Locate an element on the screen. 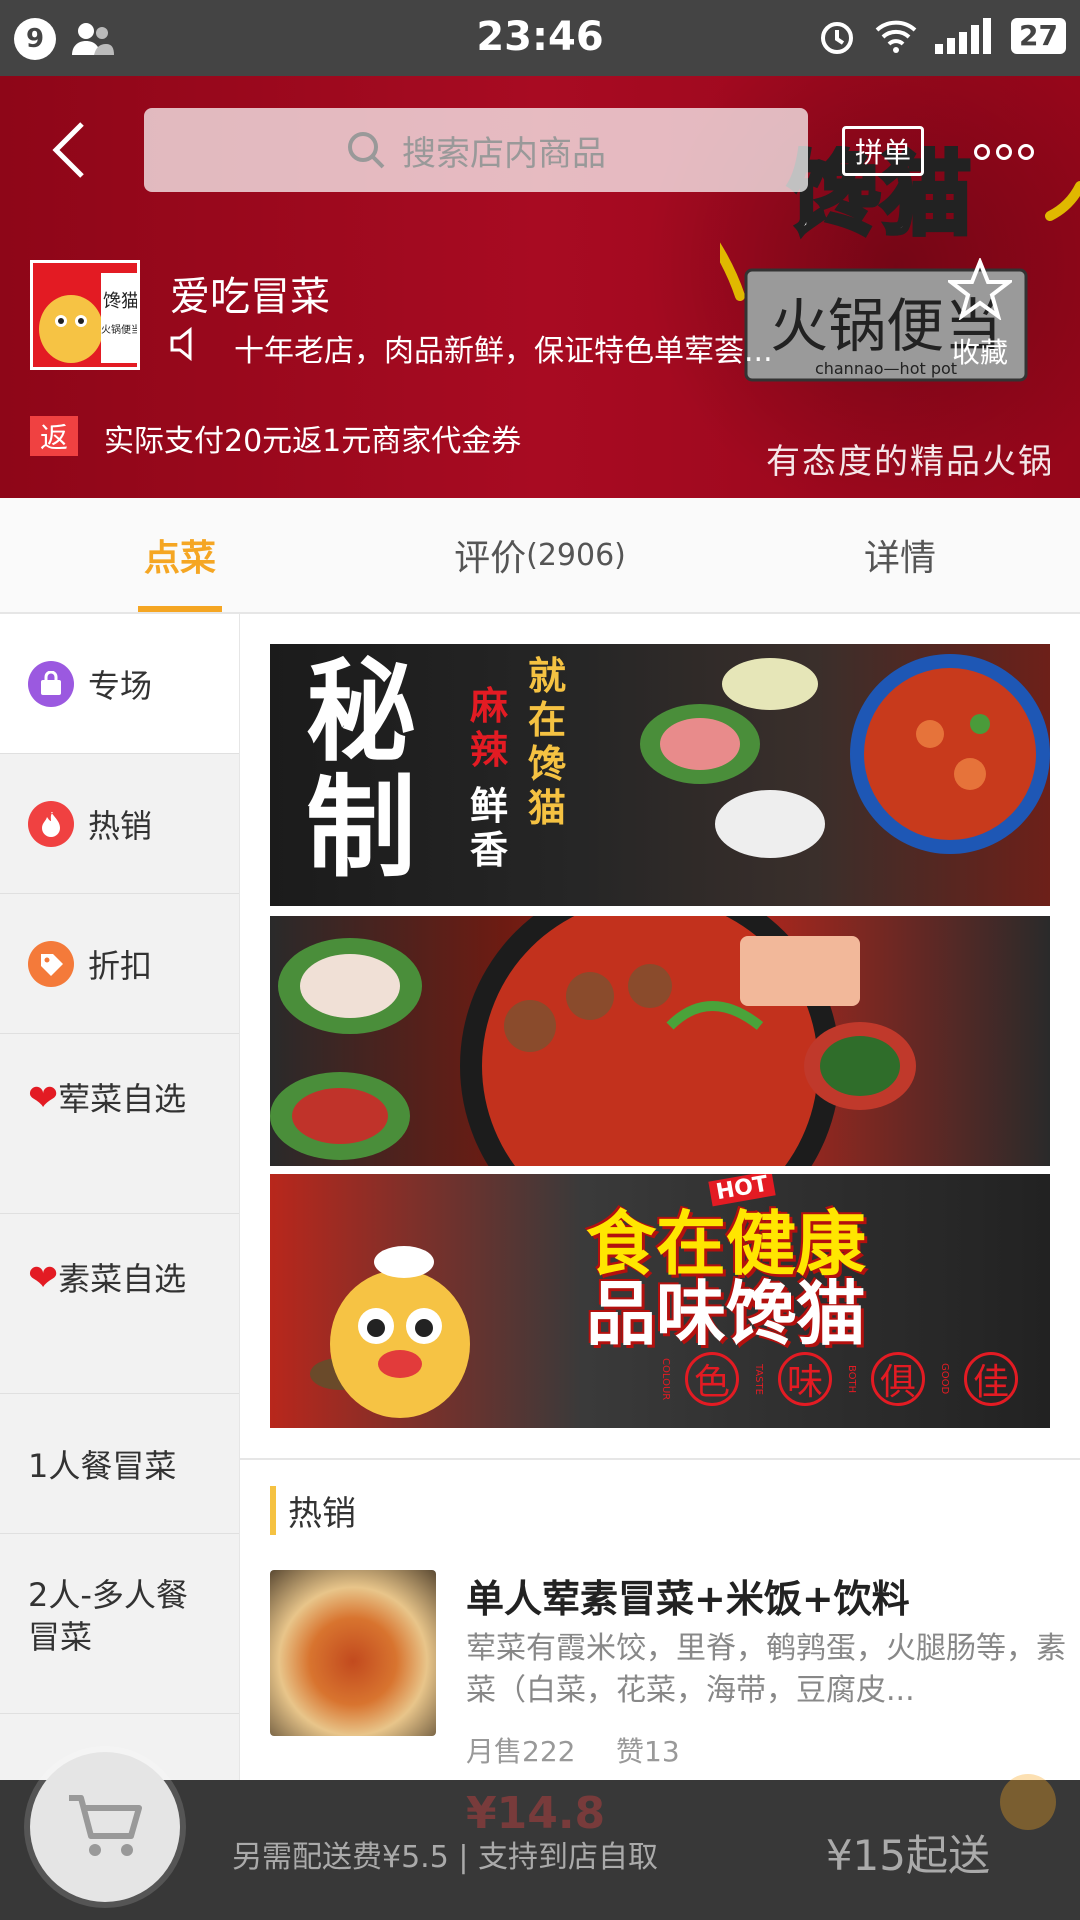 The height and width of the screenshot is (1920, 1080). banner-line3: 就在馋猫 is located at coordinates (547, 742).